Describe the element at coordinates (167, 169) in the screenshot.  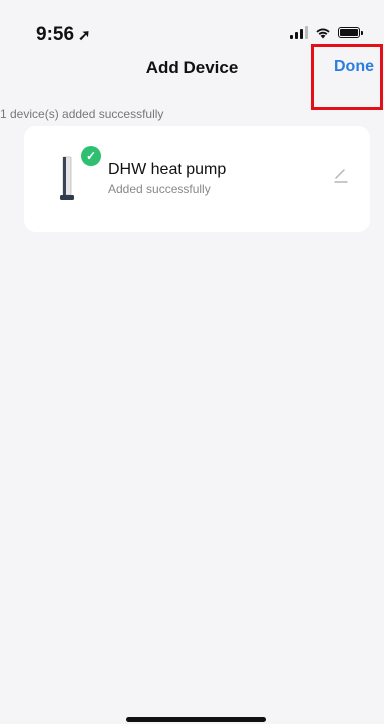
I see `device-name: DHW heat pump` at that location.